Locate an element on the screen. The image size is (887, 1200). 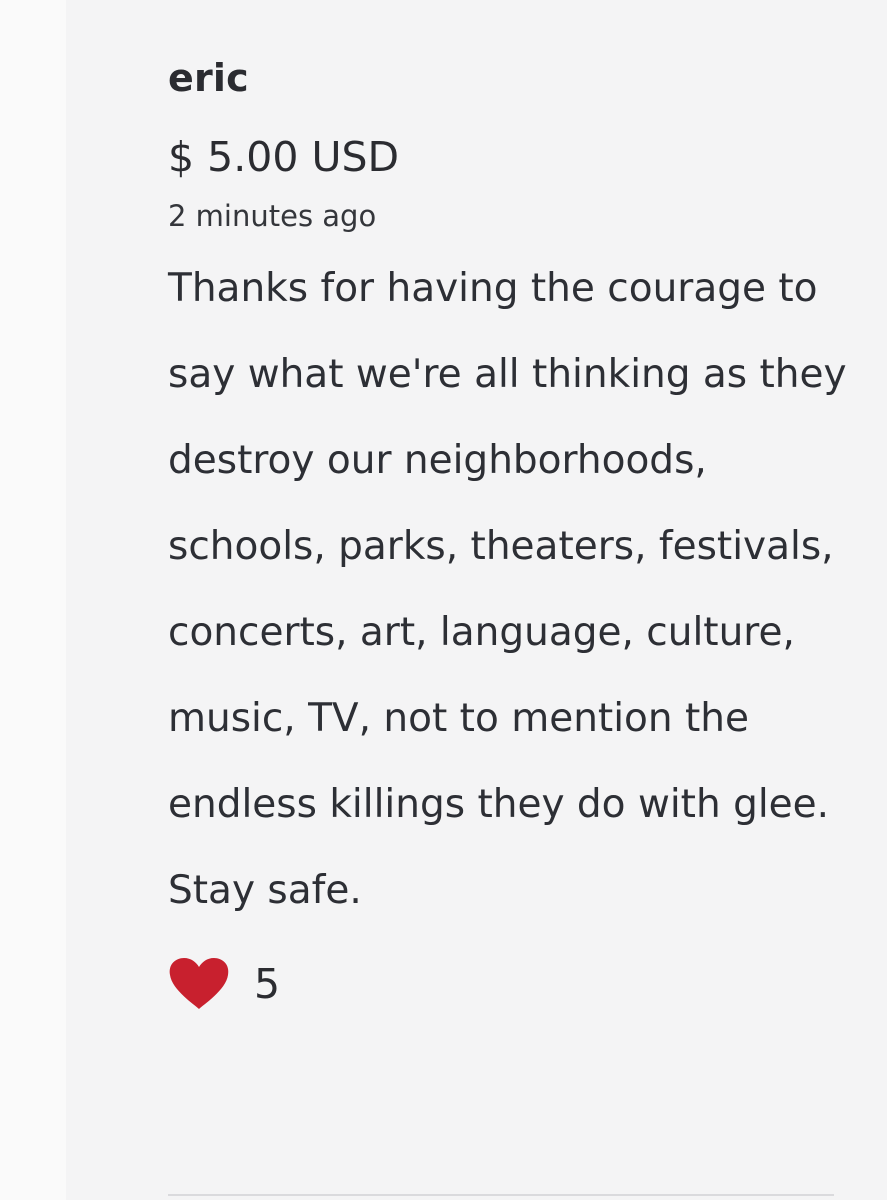
donation-timestamp: 2 minutes ago is located at coordinates (272, 216).